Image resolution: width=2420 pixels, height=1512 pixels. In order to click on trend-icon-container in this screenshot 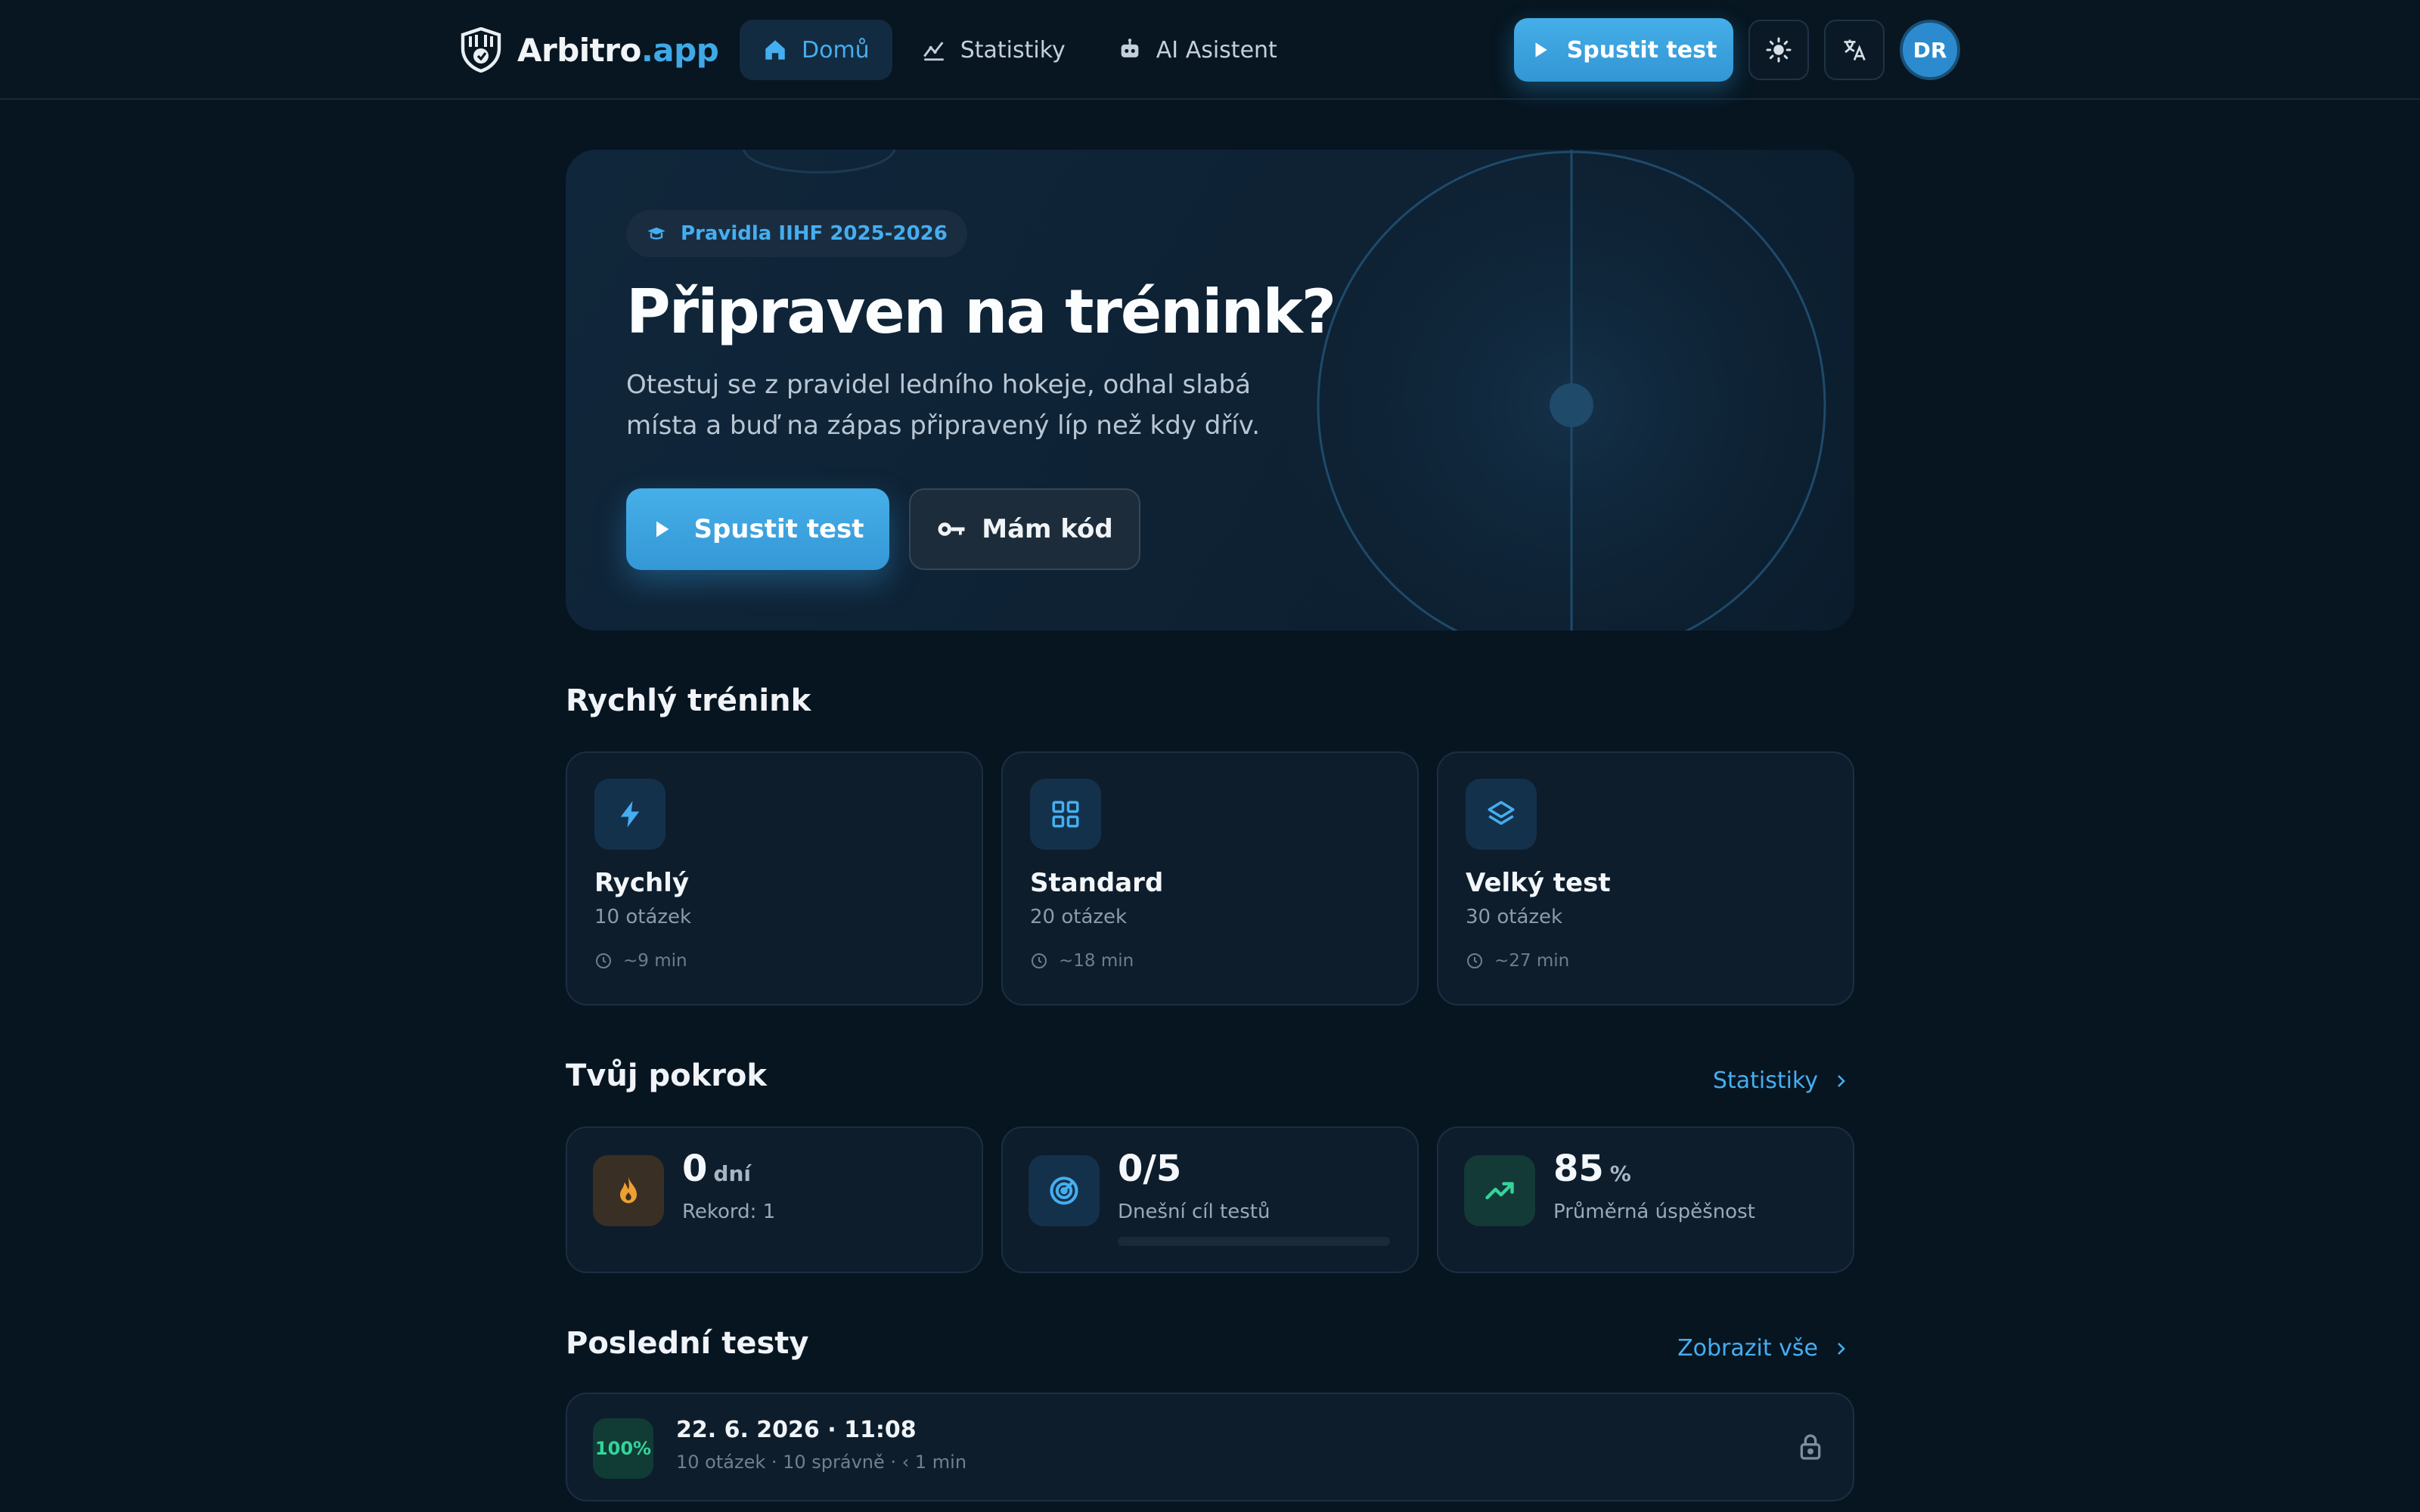, I will do `click(1499, 1190)`.